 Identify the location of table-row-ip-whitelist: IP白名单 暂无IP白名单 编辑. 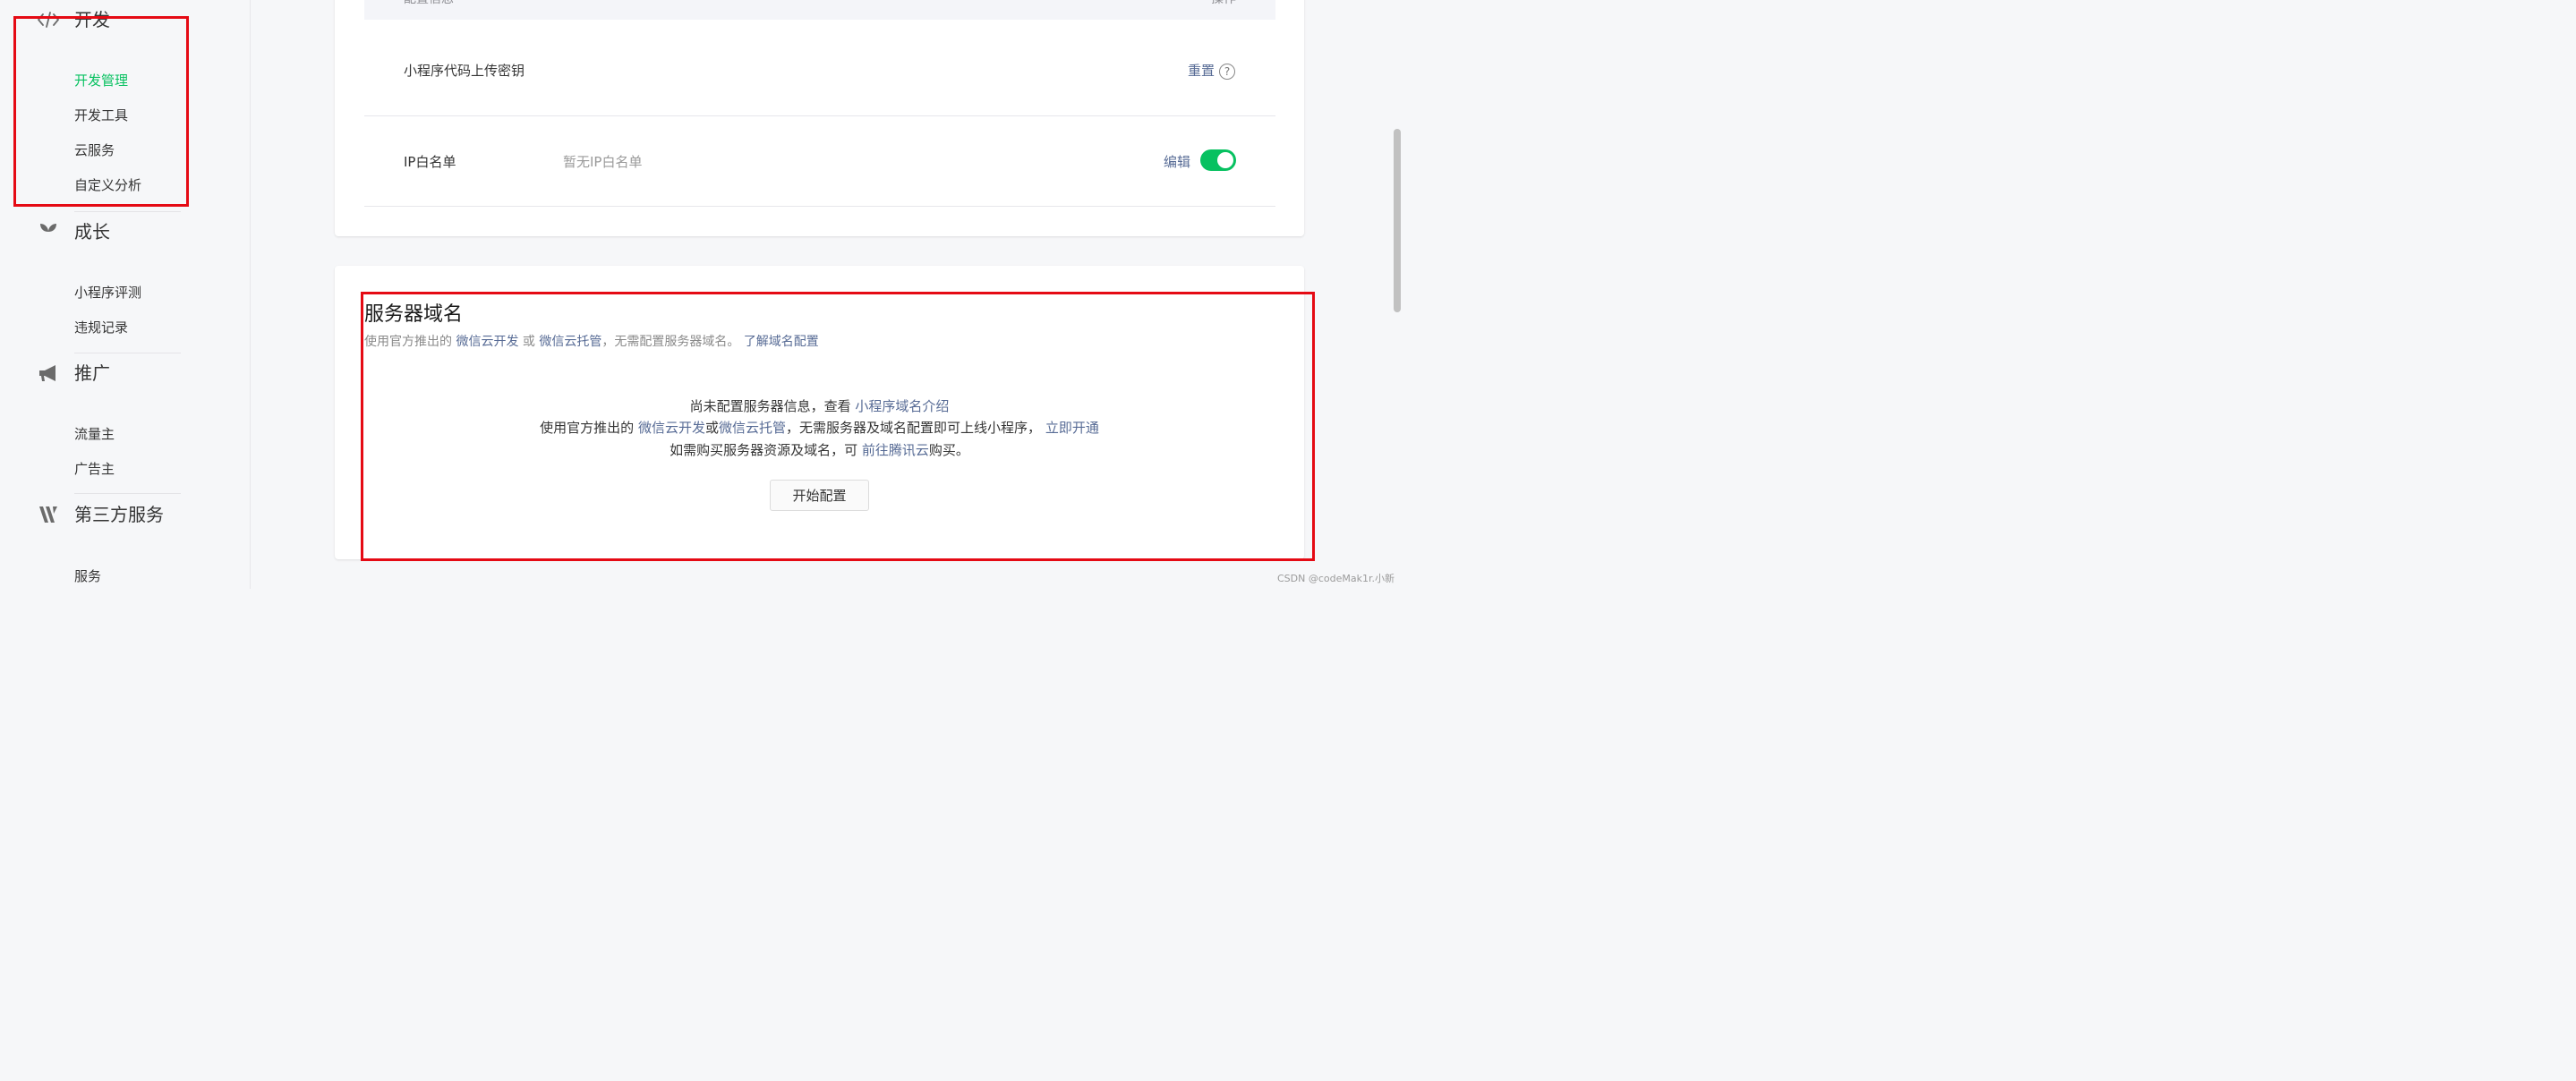
(819, 161).